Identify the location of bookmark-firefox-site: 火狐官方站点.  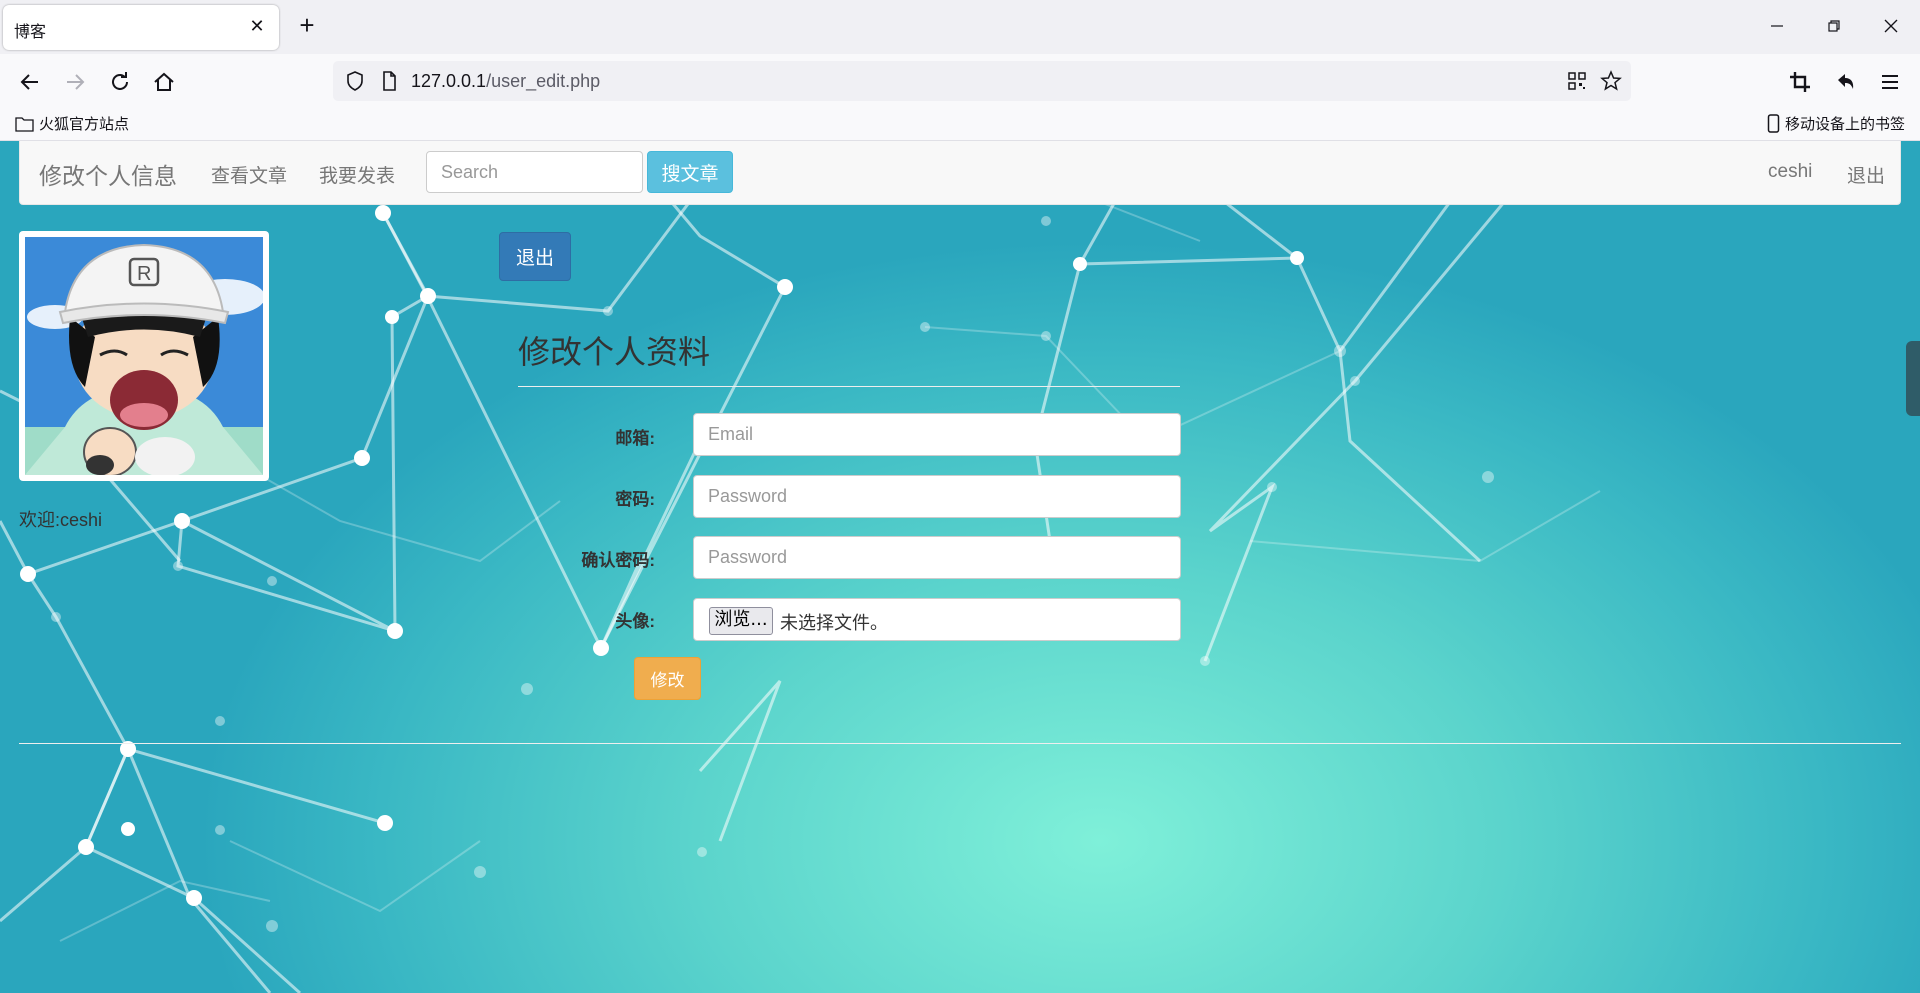
(72, 123).